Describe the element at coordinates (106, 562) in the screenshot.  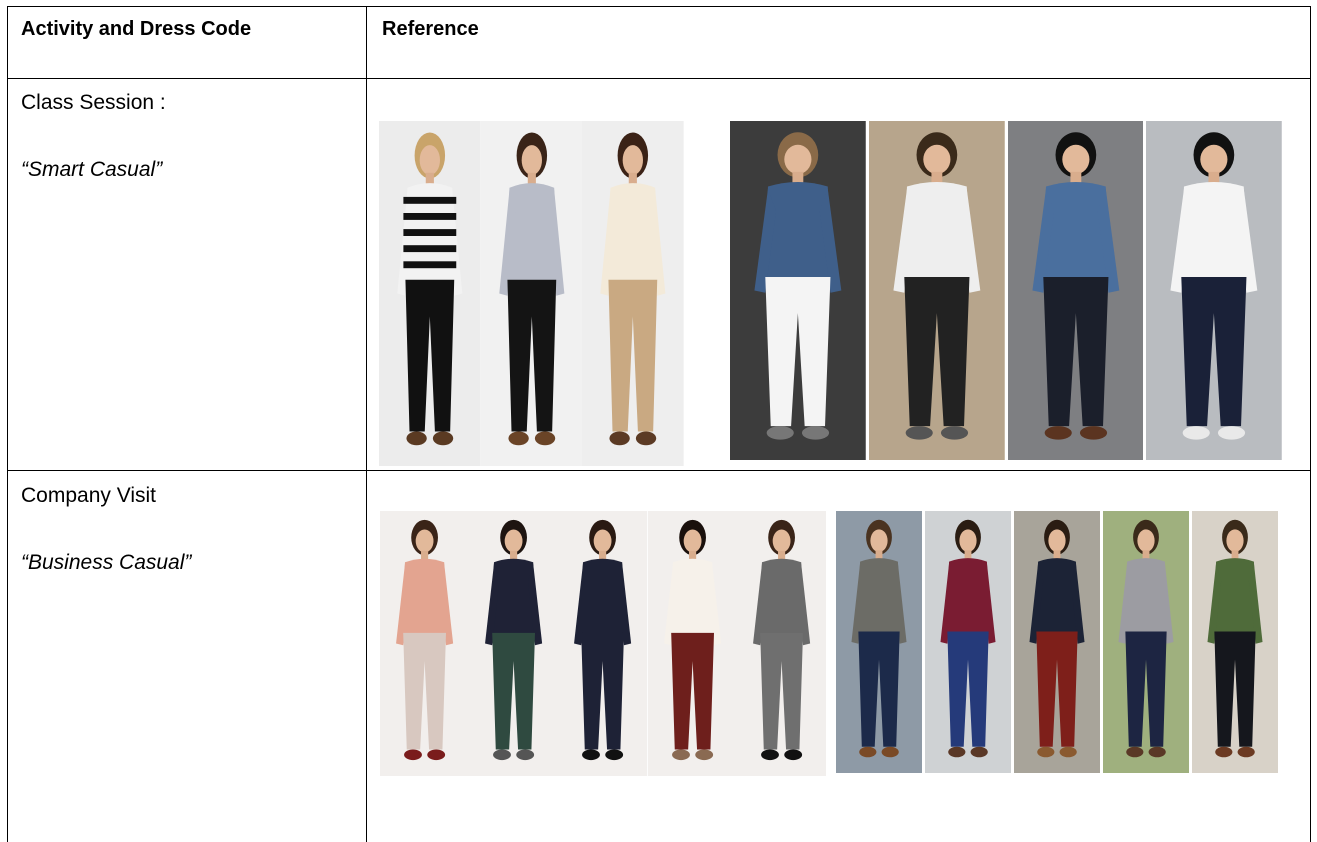
I see `row2-dress-code: “Business Casual”` at that location.